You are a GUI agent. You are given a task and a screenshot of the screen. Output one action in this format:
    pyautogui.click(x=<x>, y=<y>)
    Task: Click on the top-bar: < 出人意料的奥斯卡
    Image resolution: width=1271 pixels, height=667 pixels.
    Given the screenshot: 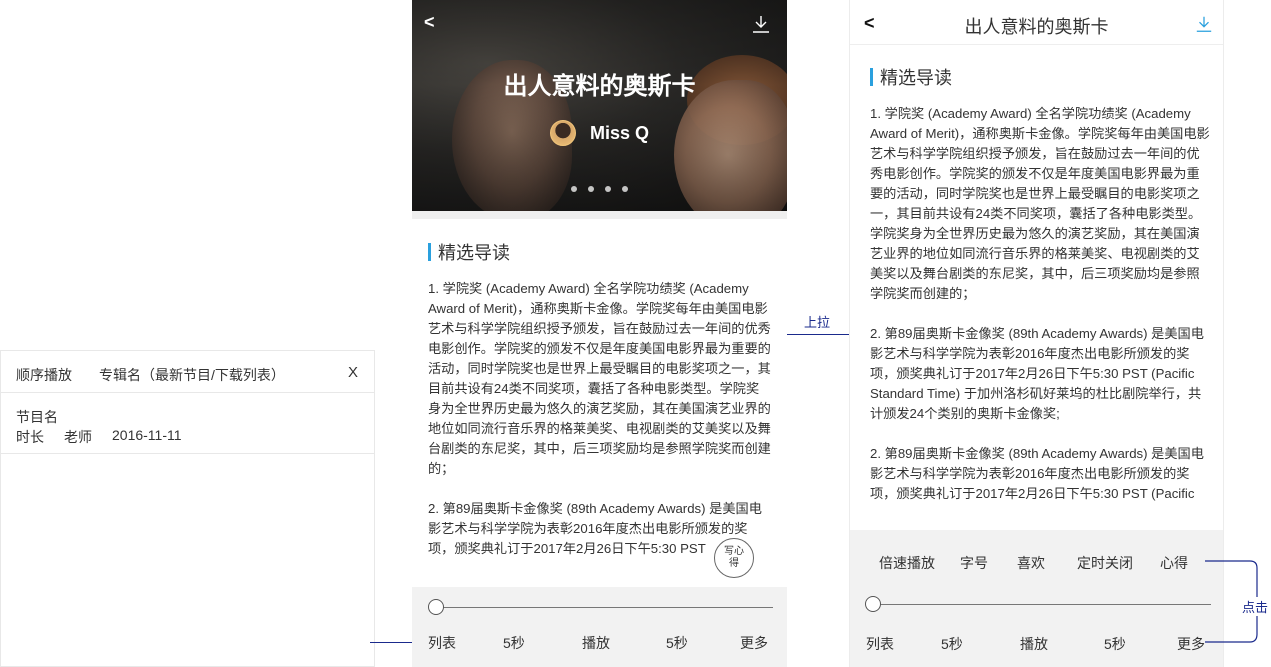 What is the action you would take?
    pyautogui.click(x=1036, y=22)
    